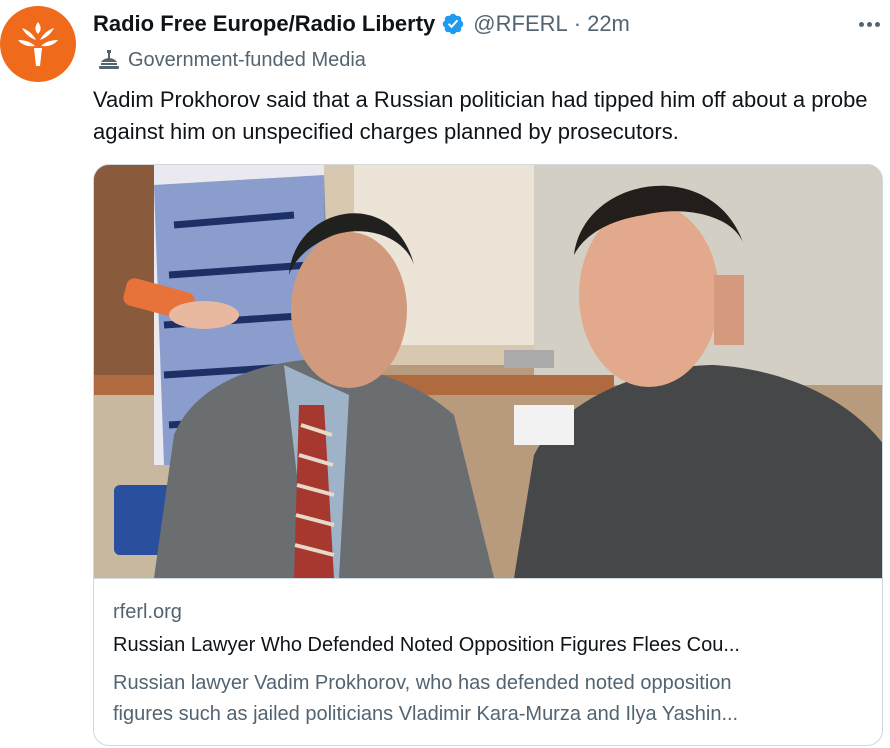 The height and width of the screenshot is (748, 890). What do you see at coordinates (453, 24) in the screenshot?
I see `verified-badge-icon` at bounding box center [453, 24].